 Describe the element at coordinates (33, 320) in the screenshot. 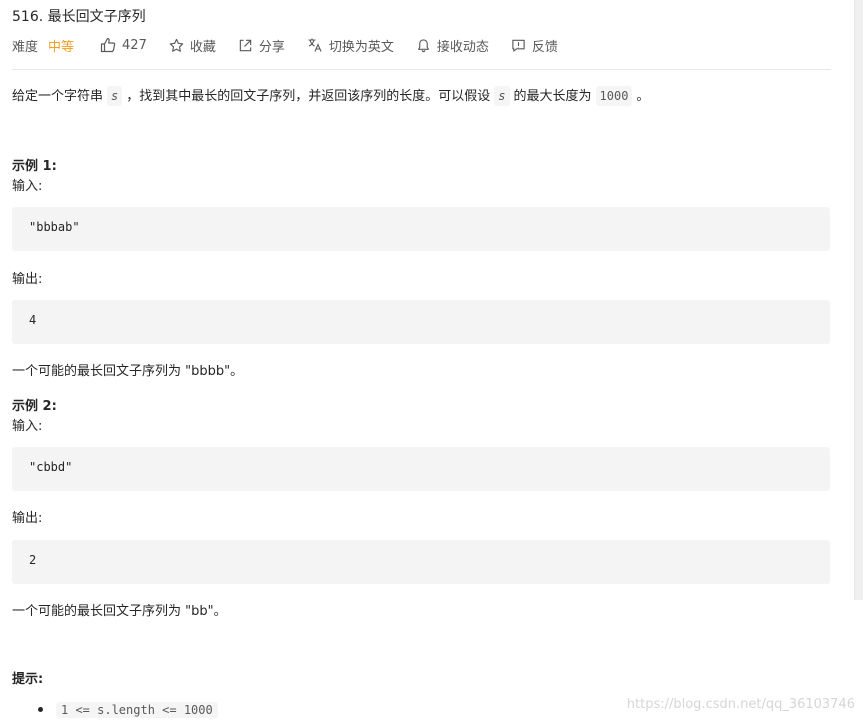

I see `example-1-output-code: 4` at that location.